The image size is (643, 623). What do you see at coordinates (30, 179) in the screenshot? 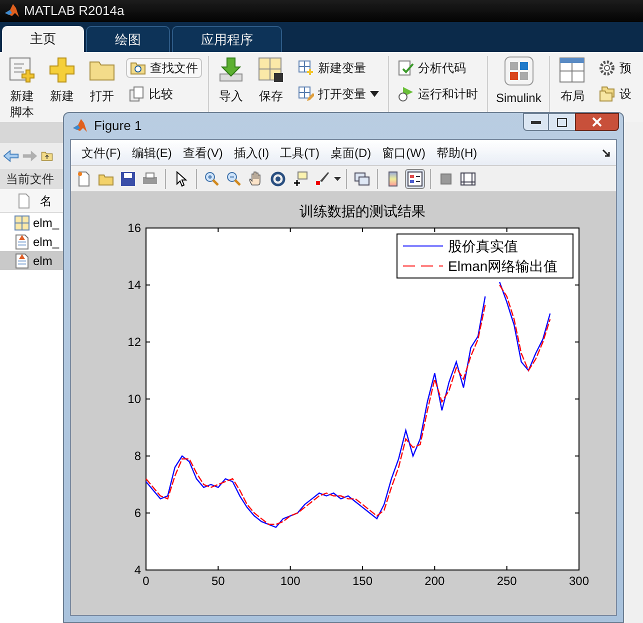
I see `panel-title: 当前文件` at bounding box center [30, 179].